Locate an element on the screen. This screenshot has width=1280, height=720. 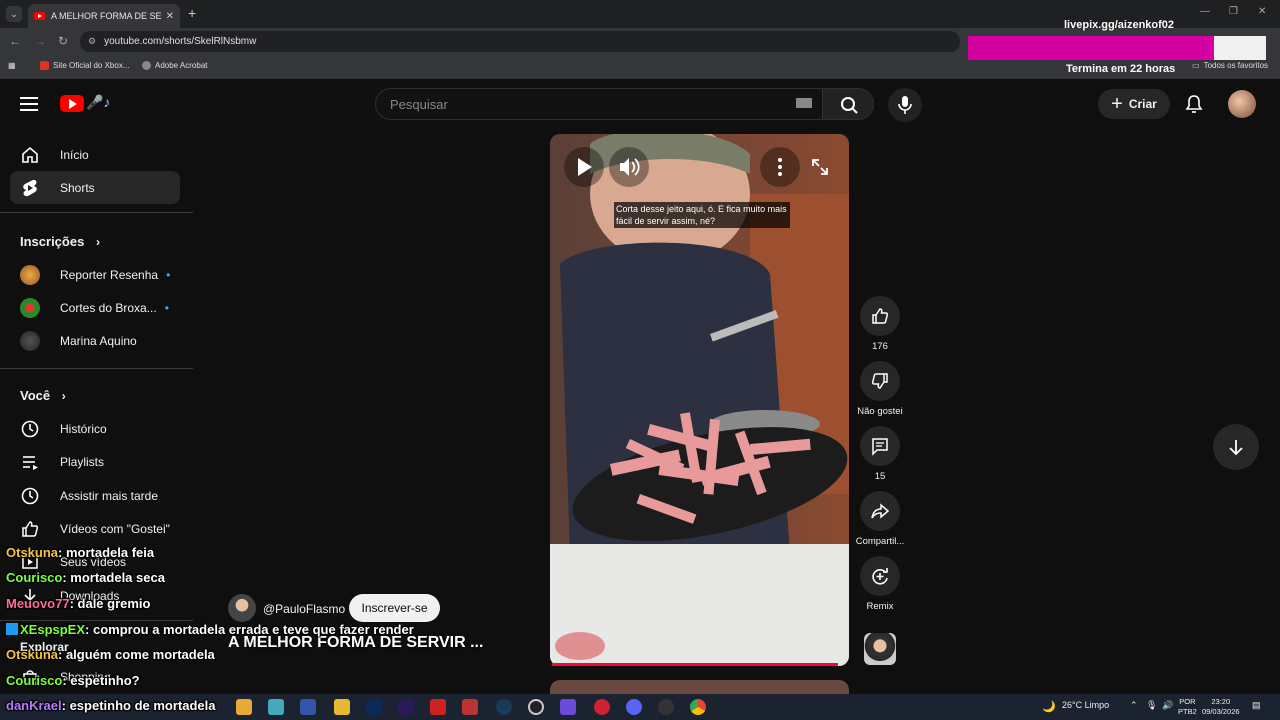
comments-action: 15 is located at coordinates (880, 454).